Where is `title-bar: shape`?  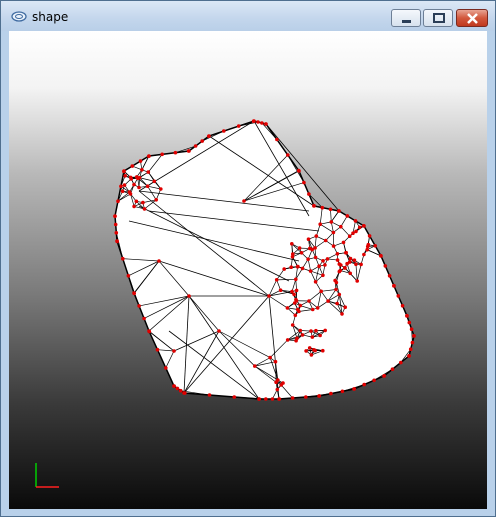
title-bar: shape is located at coordinates (248, 16).